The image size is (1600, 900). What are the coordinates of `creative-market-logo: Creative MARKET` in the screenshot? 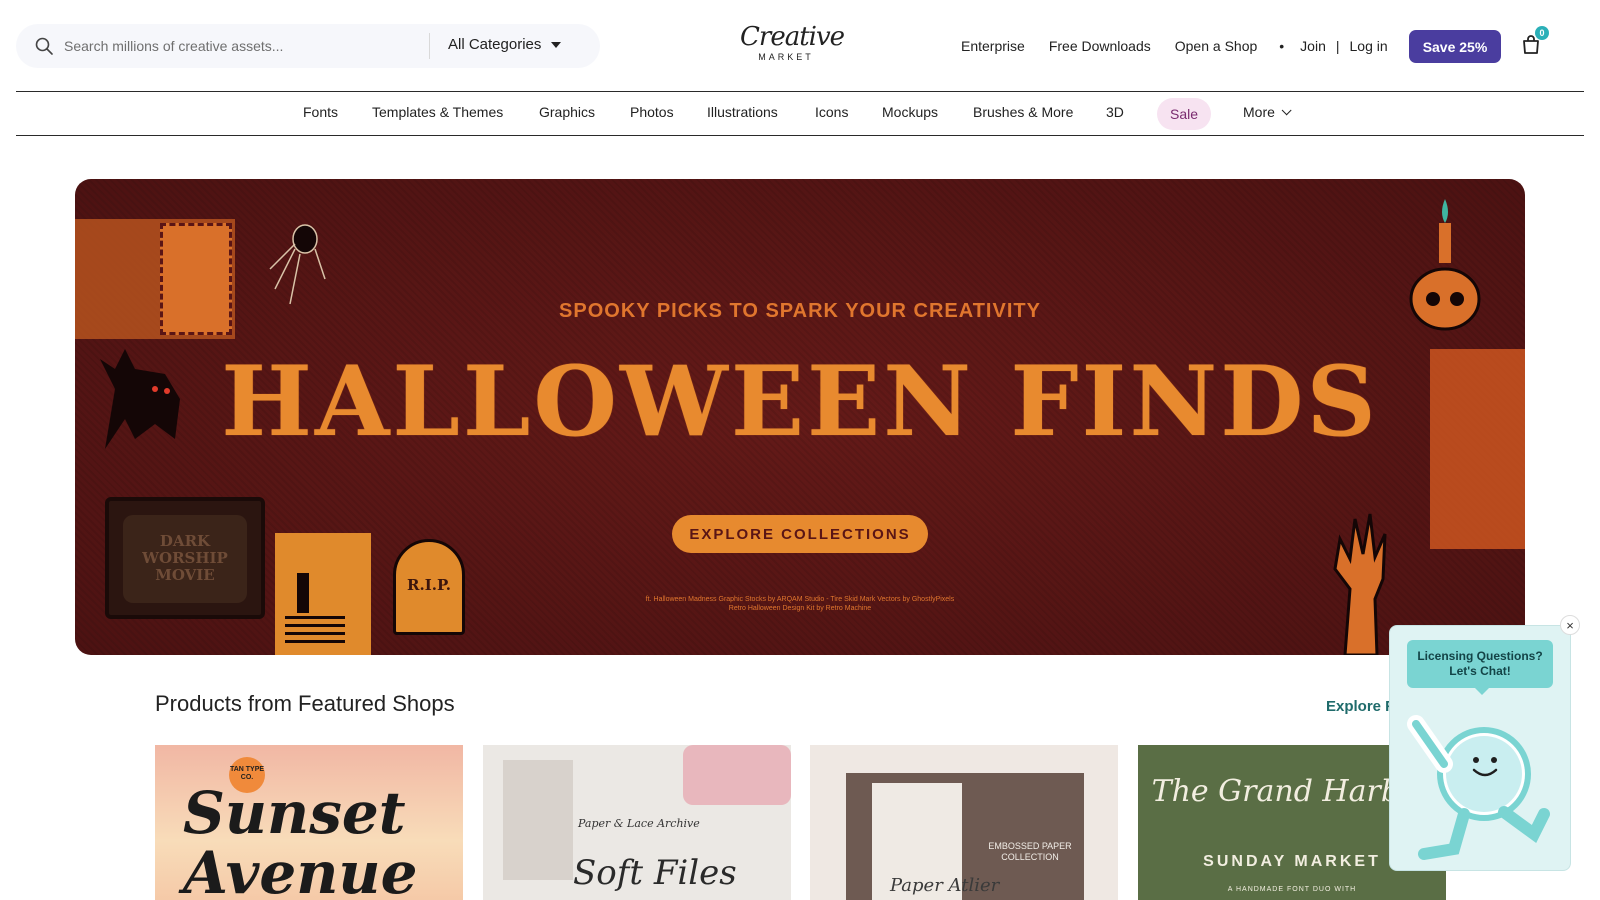 It's located at (792, 43).